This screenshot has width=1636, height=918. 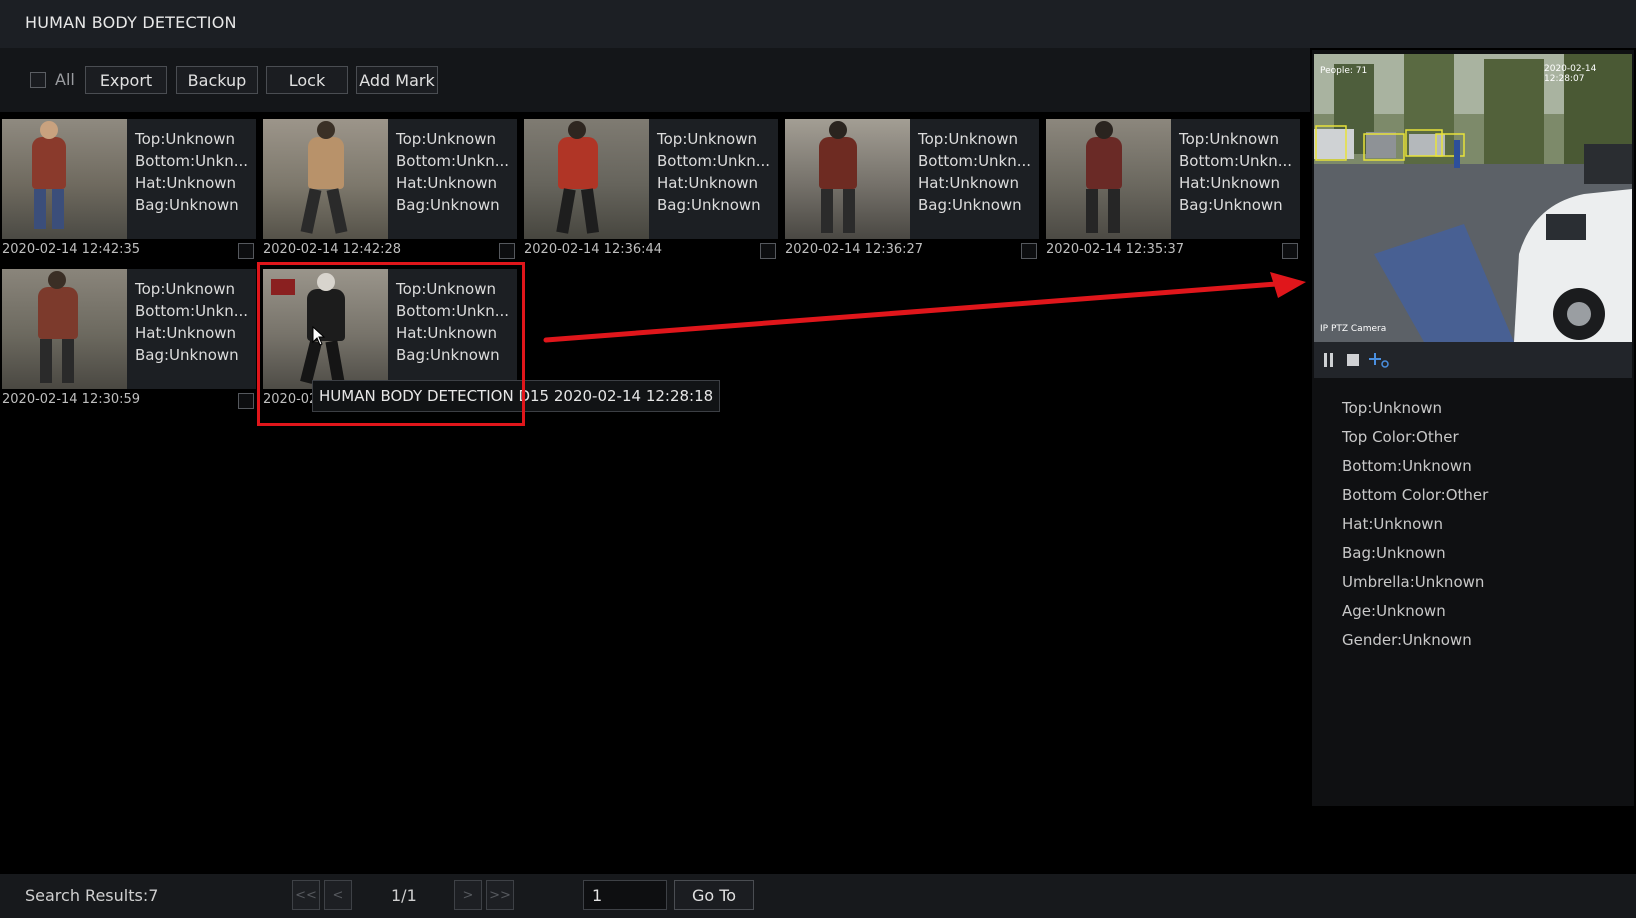 What do you see at coordinates (217, 80) in the screenshot?
I see `backup-button: Backup` at bounding box center [217, 80].